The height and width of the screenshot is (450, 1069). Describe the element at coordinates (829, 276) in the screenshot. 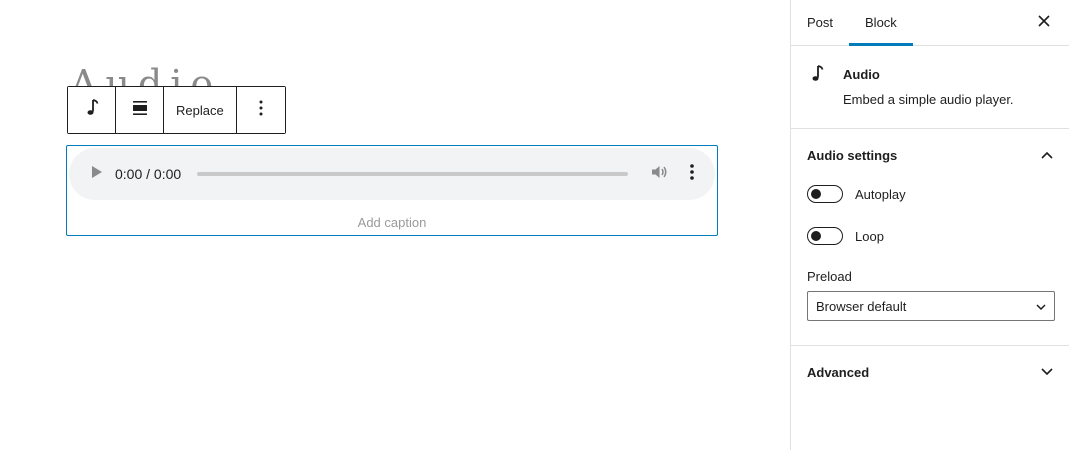

I see `preload-label: Preload` at that location.